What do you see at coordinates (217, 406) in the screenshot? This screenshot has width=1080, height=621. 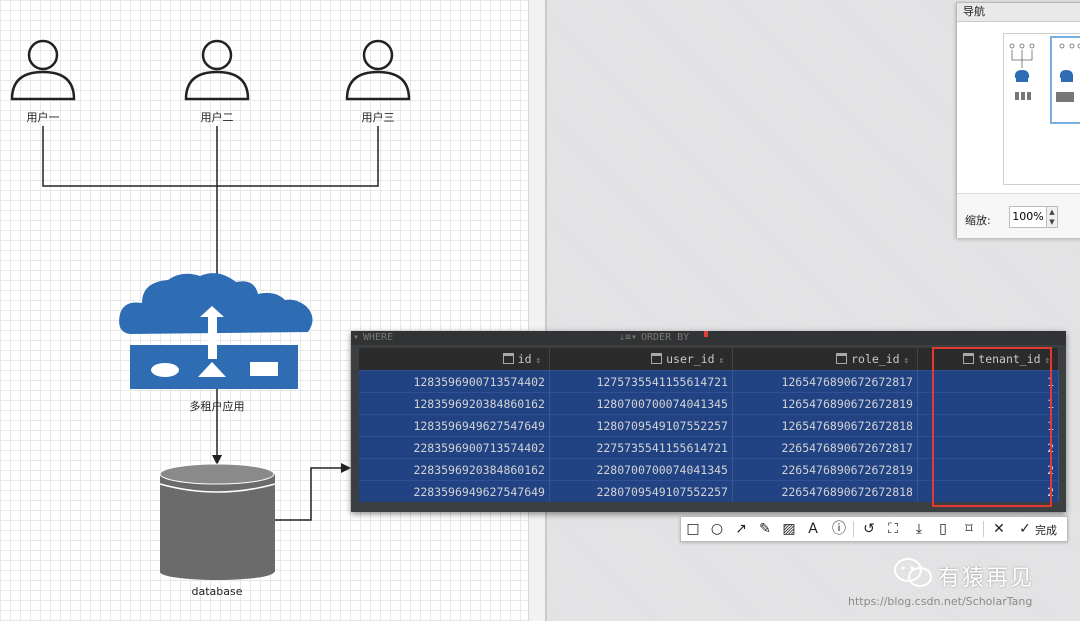 I see `app-label: 多租户应用` at bounding box center [217, 406].